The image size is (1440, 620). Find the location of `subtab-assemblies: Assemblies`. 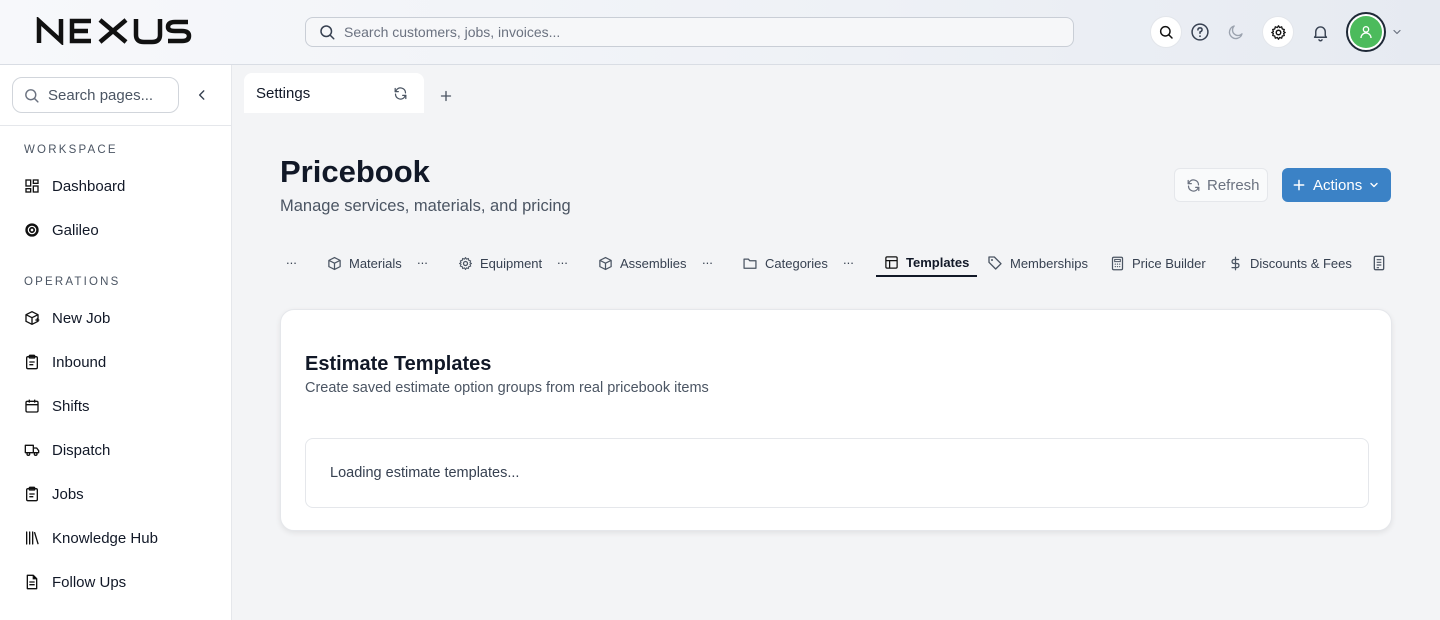

subtab-assemblies: Assemblies is located at coordinates (642, 263).